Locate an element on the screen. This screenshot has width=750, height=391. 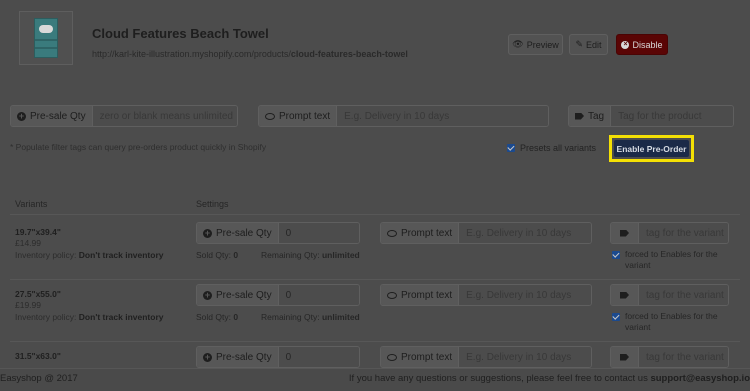
variant-name: 27.5"x55.0" is located at coordinates (38, 294).